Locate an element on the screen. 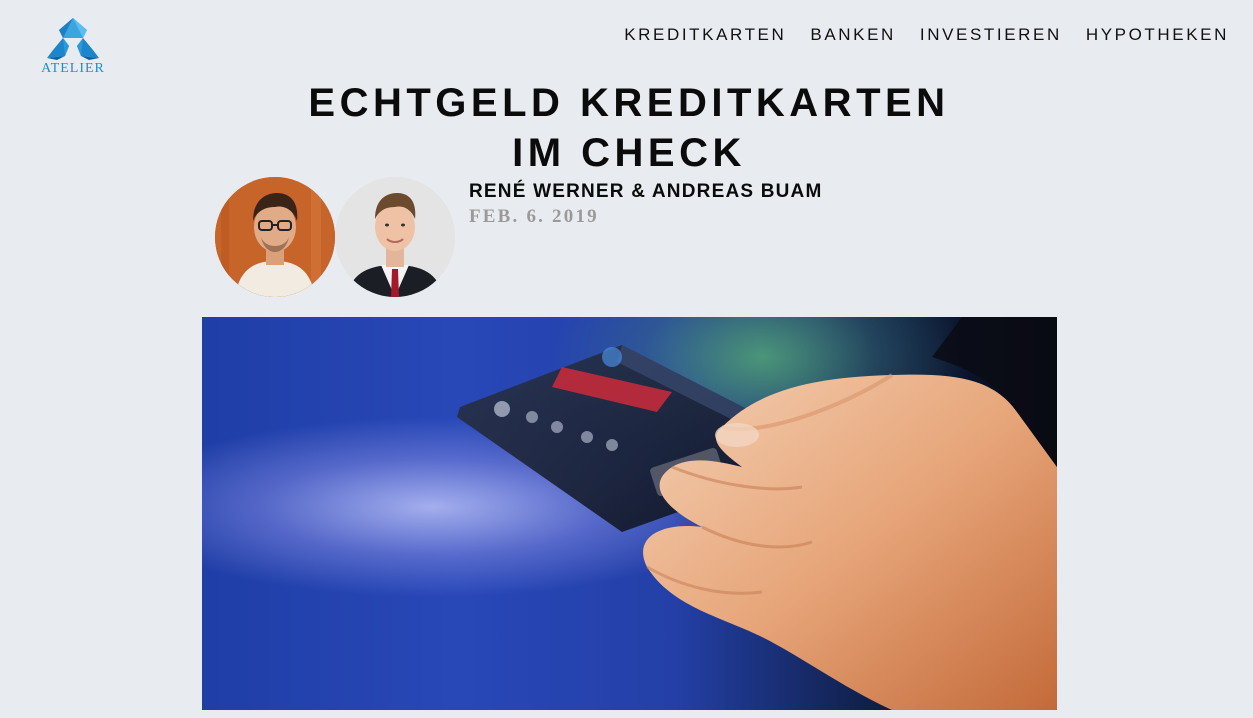  author-avatar-andreas is located at coordinates (395, 237).